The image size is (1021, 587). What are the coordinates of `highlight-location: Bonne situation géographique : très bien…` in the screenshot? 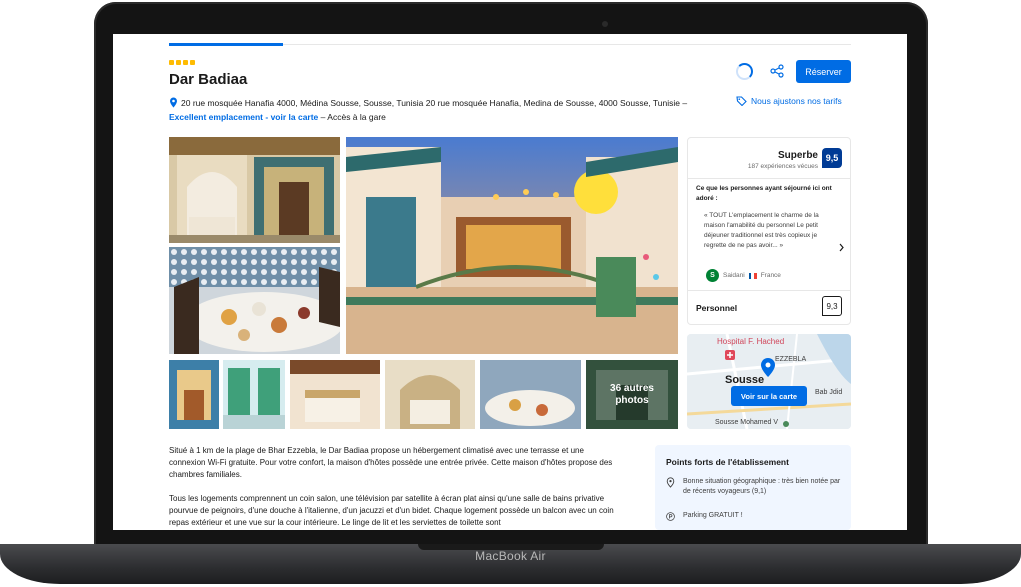 It's located at (754, 487).